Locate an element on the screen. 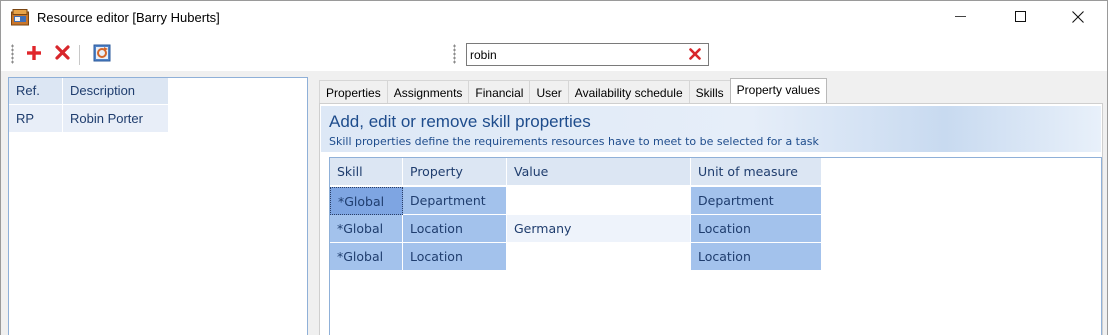 The width and height of the screenshot is (1108, 335). tab-property-values: Property values is located at coordinates (778, 91).